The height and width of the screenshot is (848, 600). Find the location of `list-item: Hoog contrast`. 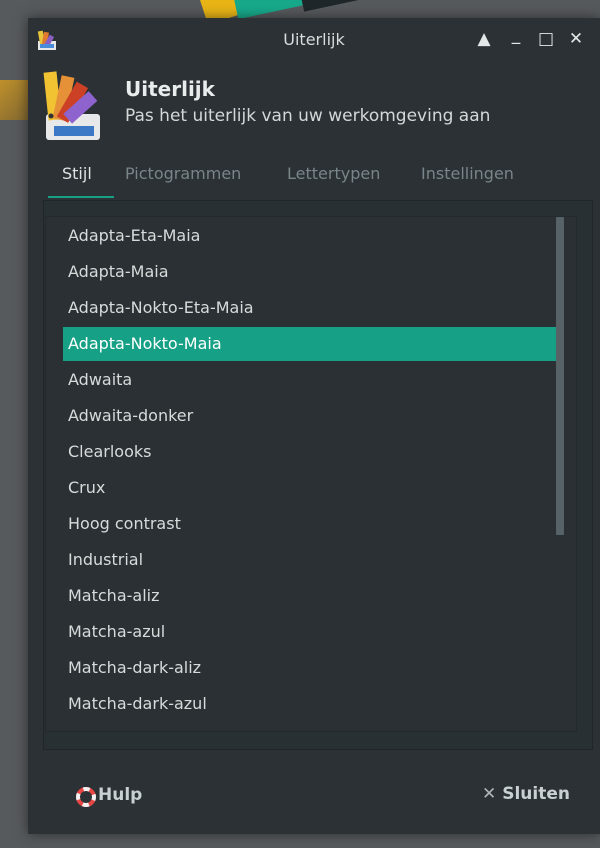

list-item: Hoog contrast is located at coordinates (301, 524).